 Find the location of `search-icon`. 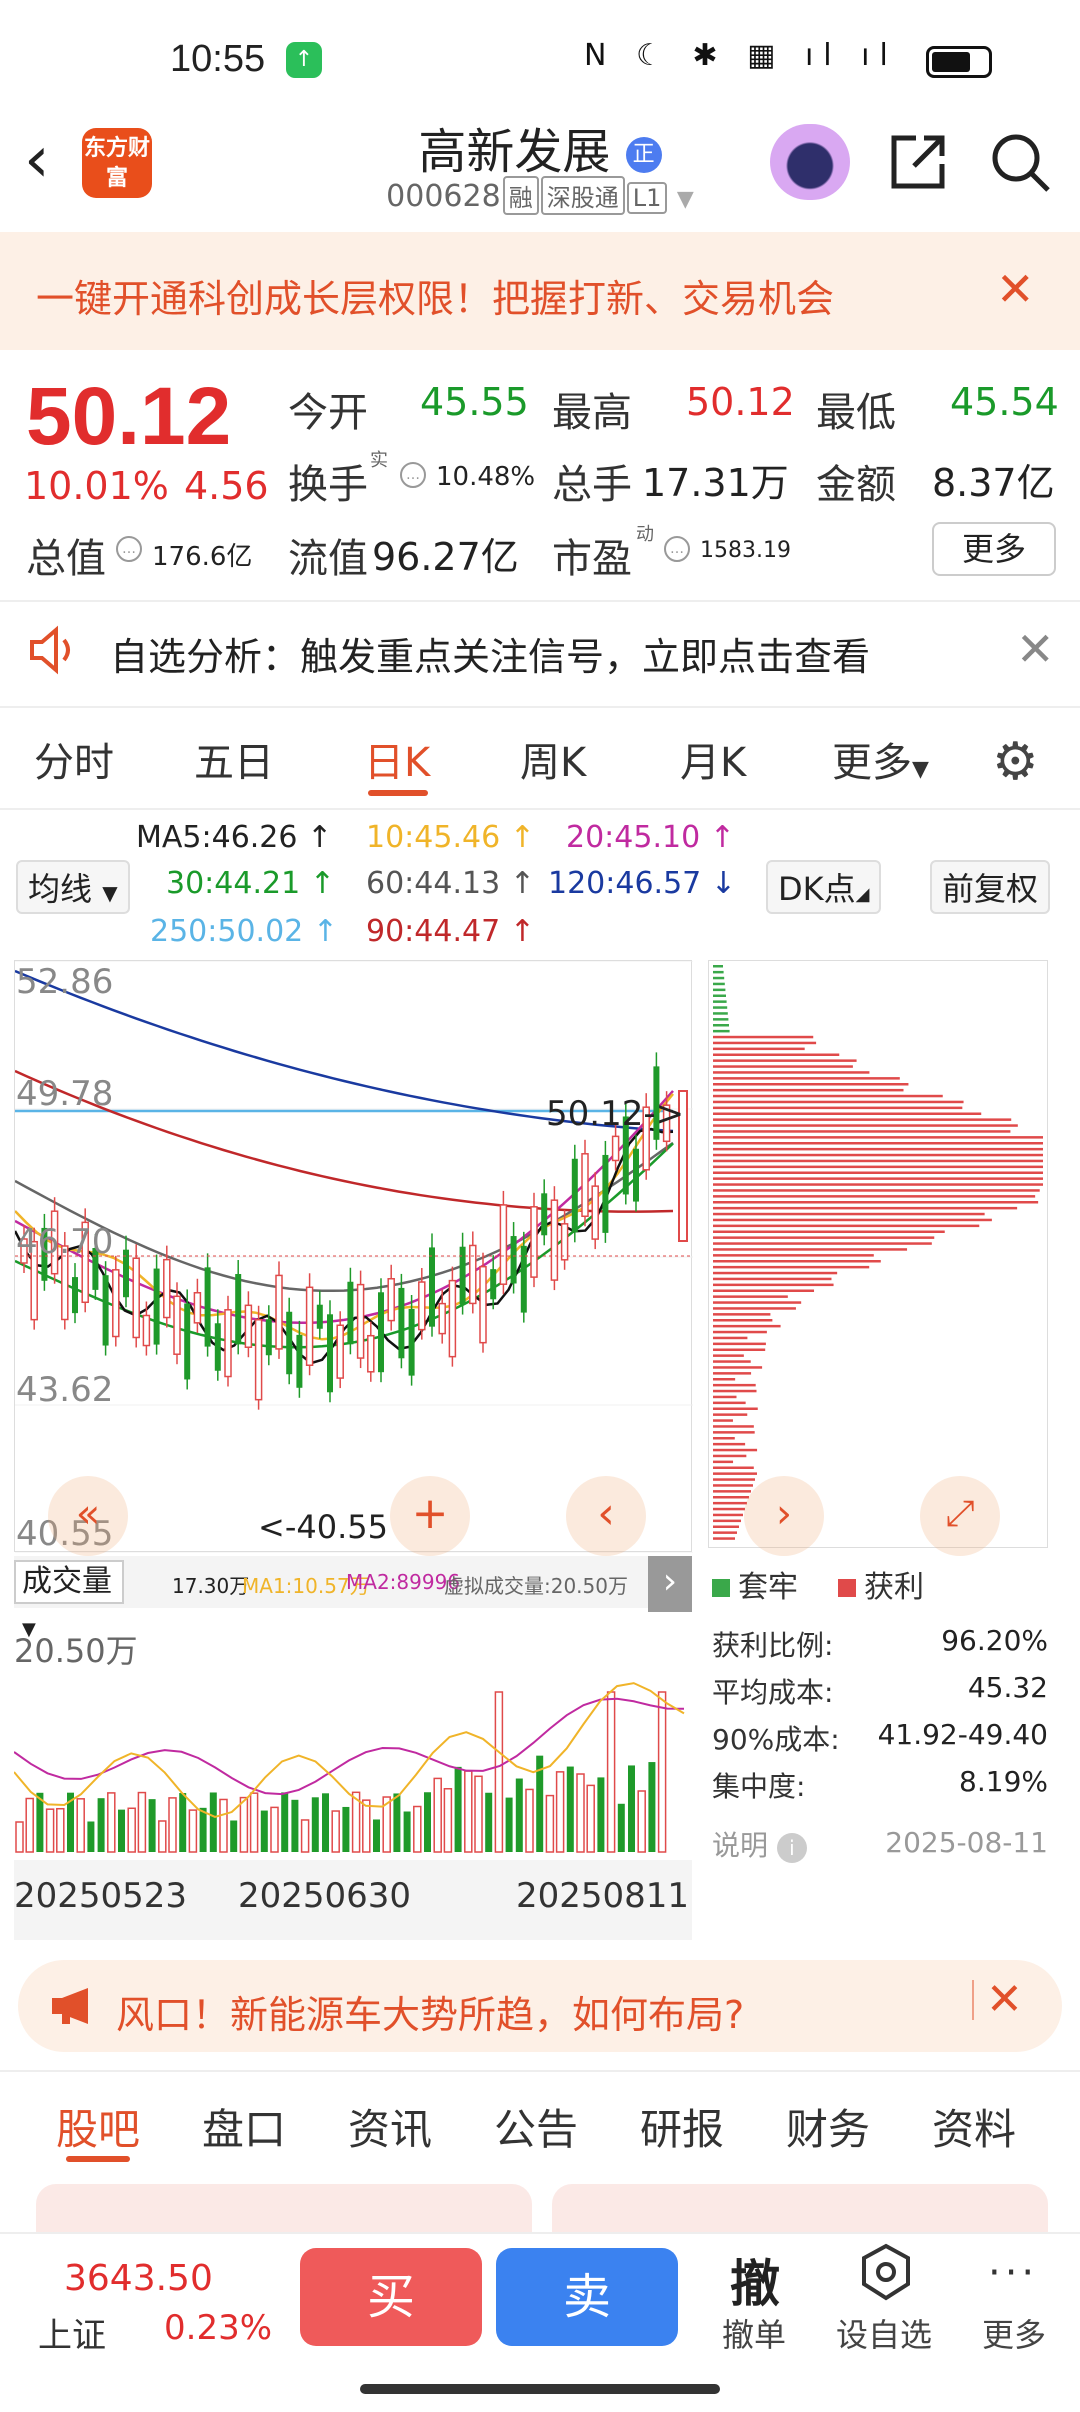

search-icon is located at coordinates (1020, 164).